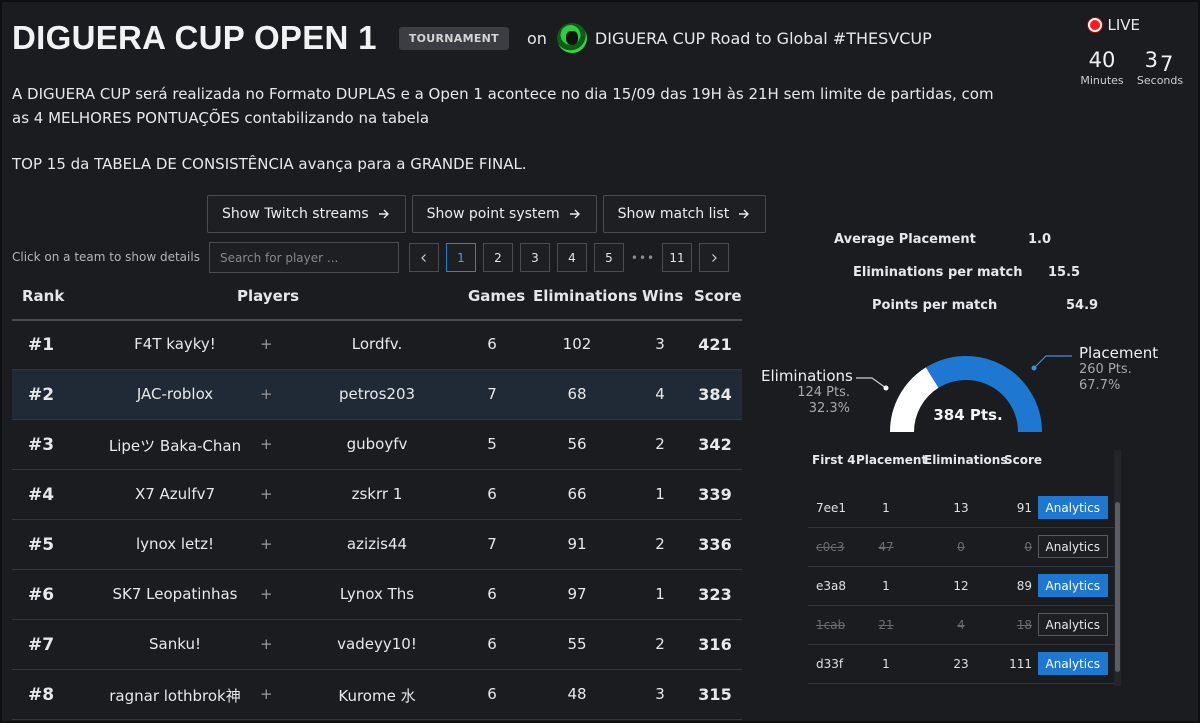 The width and height of the screenshot is (1200, 723). I want to click on match-row-discarded: 1cab 21 4 18 Analytics, so click(961, 625).